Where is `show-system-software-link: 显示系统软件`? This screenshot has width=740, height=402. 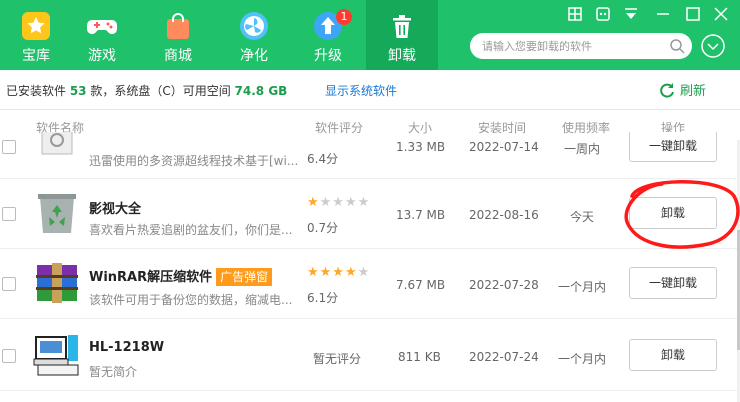 show-system-software-link: 显示系统软件 is located at coordinates (361, 90).